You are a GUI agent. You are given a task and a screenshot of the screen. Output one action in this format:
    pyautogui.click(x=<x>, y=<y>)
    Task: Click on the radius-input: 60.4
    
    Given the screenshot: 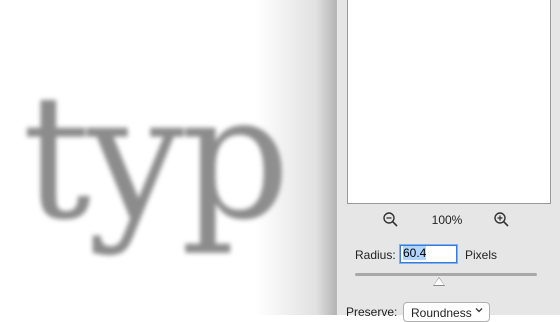 What is the action you would take?
    pyautogui.click(x=428, y=254)
    